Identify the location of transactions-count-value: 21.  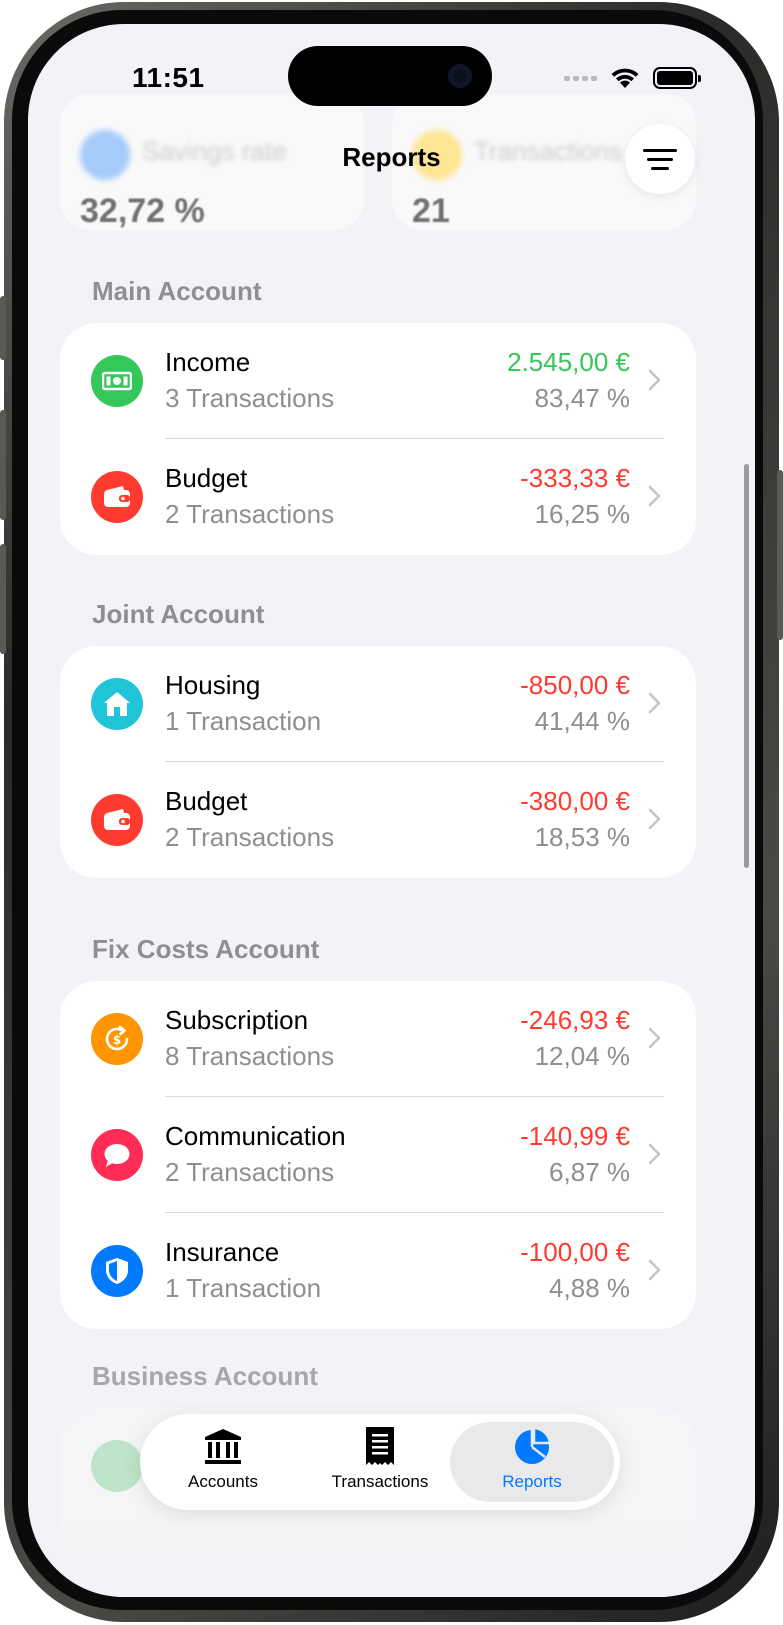
(431, 211).